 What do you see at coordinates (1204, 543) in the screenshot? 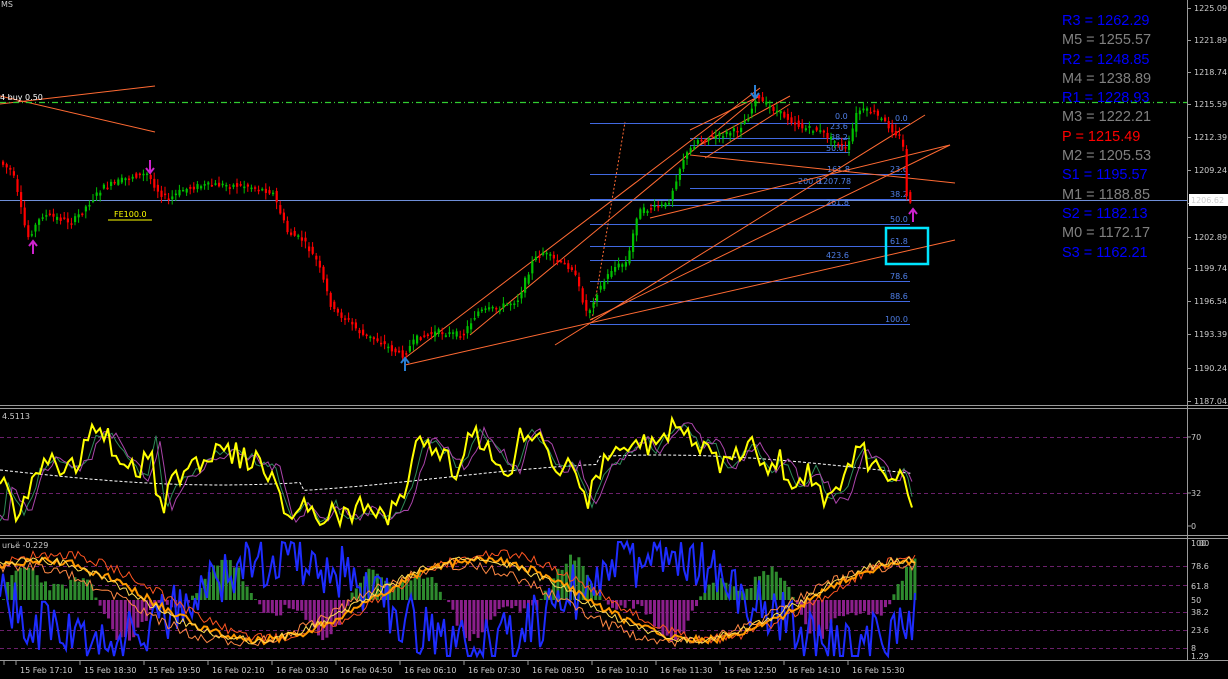
I see `osc-tick-label: 00` at bounding box center [1204, 543].